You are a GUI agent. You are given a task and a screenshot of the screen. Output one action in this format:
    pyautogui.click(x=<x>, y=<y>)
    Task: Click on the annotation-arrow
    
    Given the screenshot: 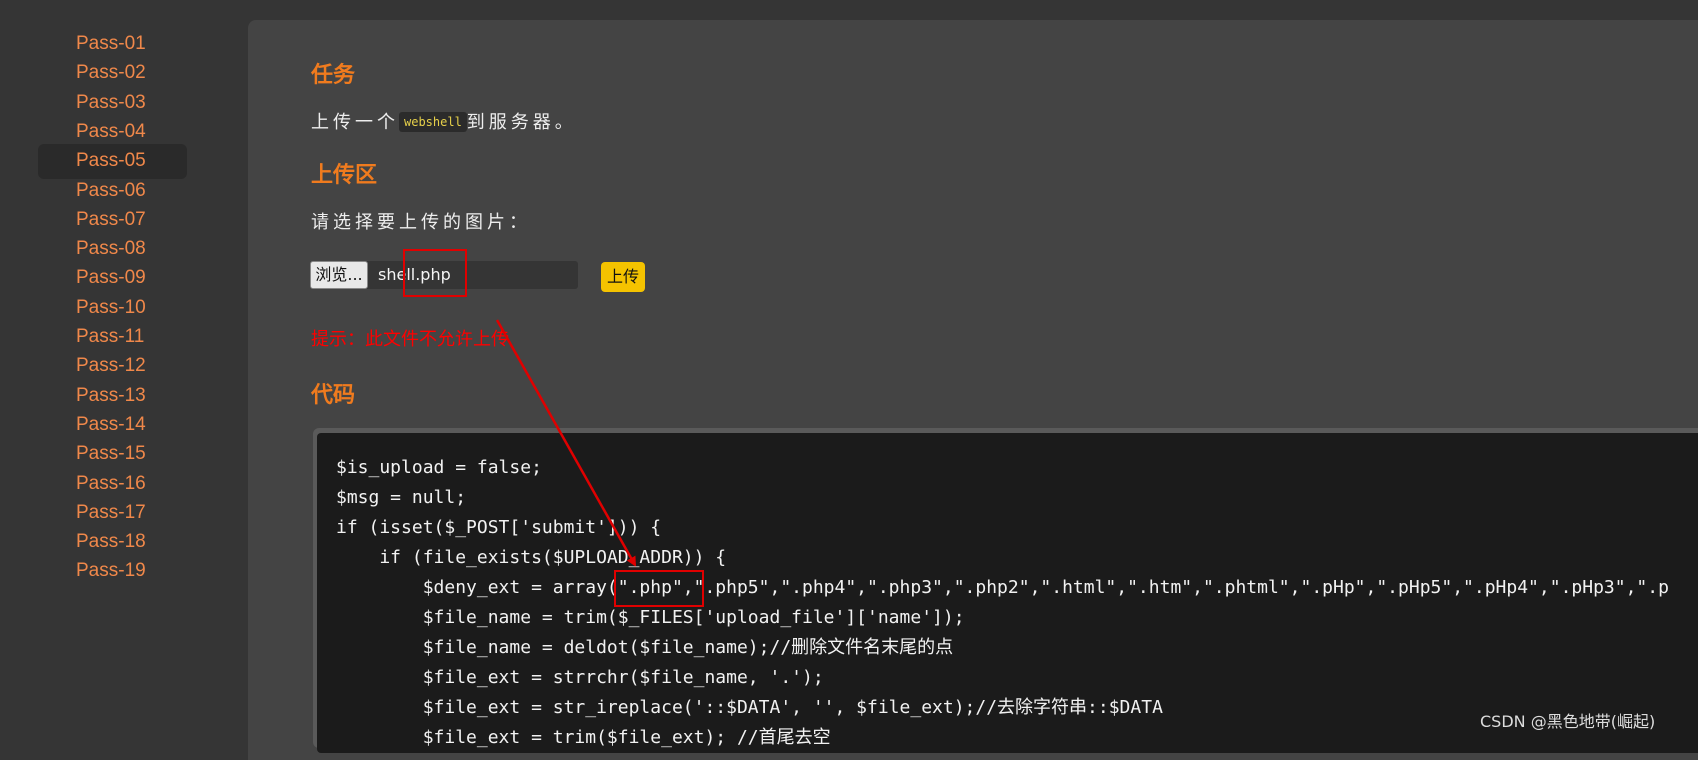 What is the action you would take?
    pyautogui.click(x=566, y=443)
    